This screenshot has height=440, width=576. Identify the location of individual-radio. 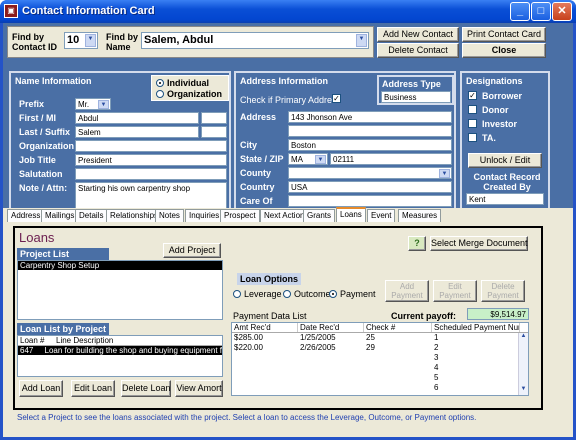
(160, 83).